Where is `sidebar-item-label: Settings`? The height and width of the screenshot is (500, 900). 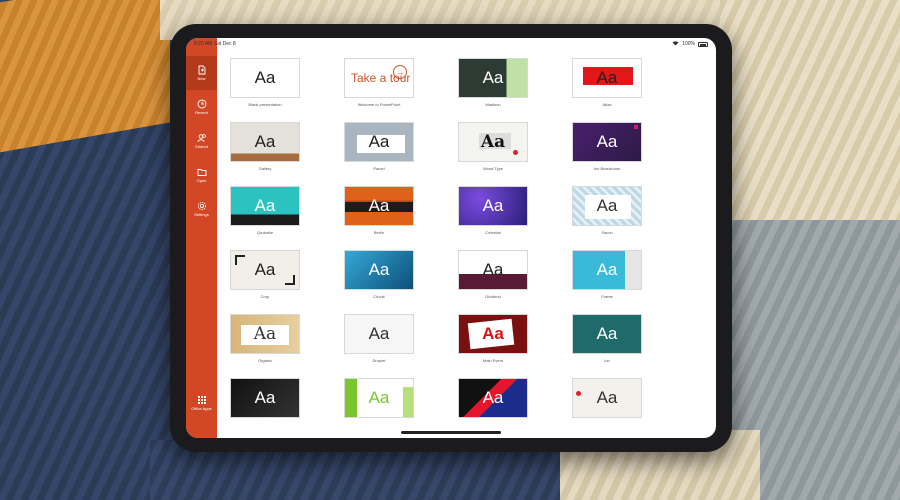 sidebar-item-label: Settings is located at coordinates (201, 214).